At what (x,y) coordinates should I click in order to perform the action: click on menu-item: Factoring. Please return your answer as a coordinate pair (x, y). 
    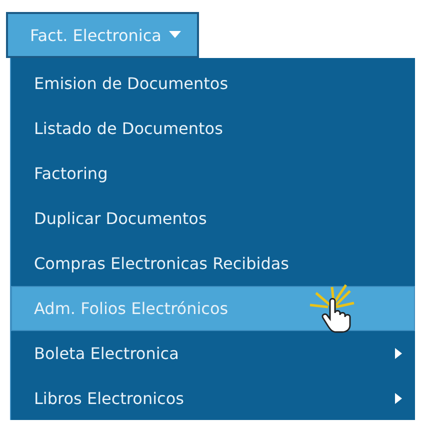
    Looking at the image, I should click on (213, 173).